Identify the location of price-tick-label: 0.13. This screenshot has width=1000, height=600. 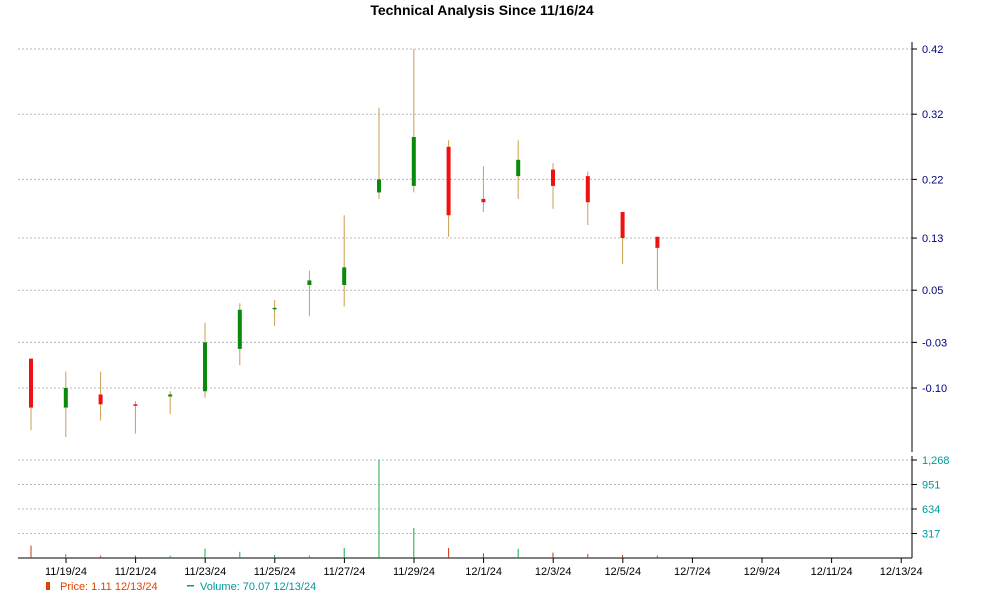
(932, 239).